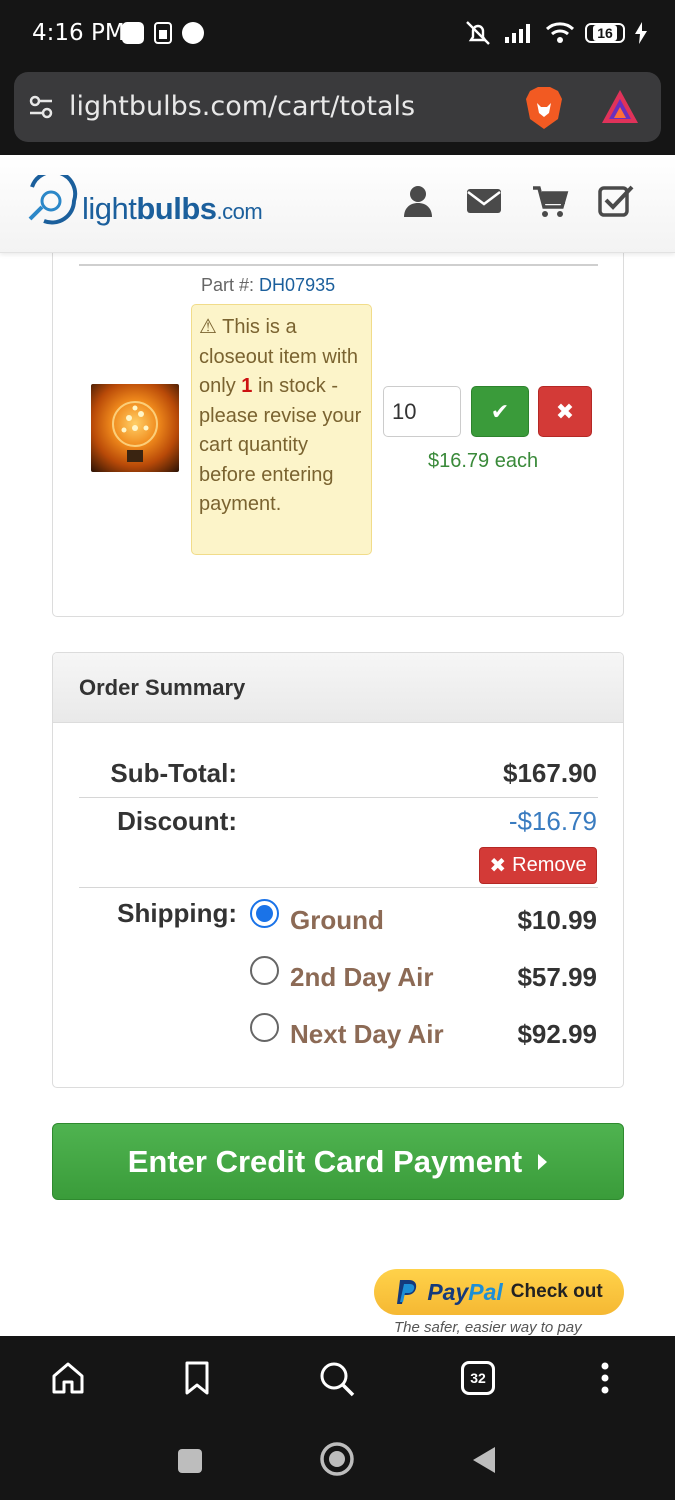 This screenshot has height=1500, width=675. Describe the element at coordinates (68, 1378) in the screenshot. I see `home-icon` at that location.